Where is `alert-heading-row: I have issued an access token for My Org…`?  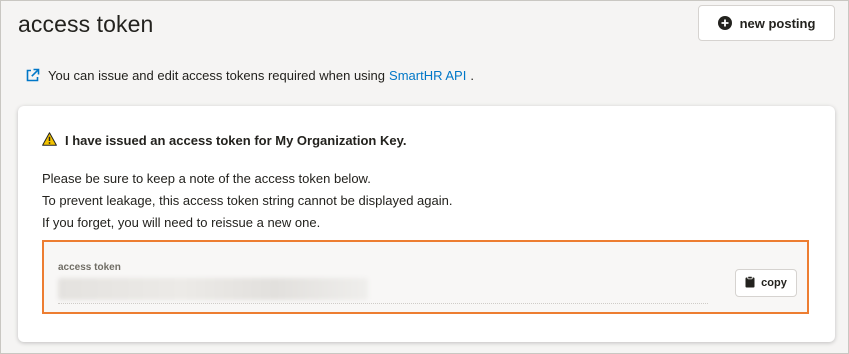 alert-heading-row: I have issued an access token for My Org… is located at coordinates (224, 140).